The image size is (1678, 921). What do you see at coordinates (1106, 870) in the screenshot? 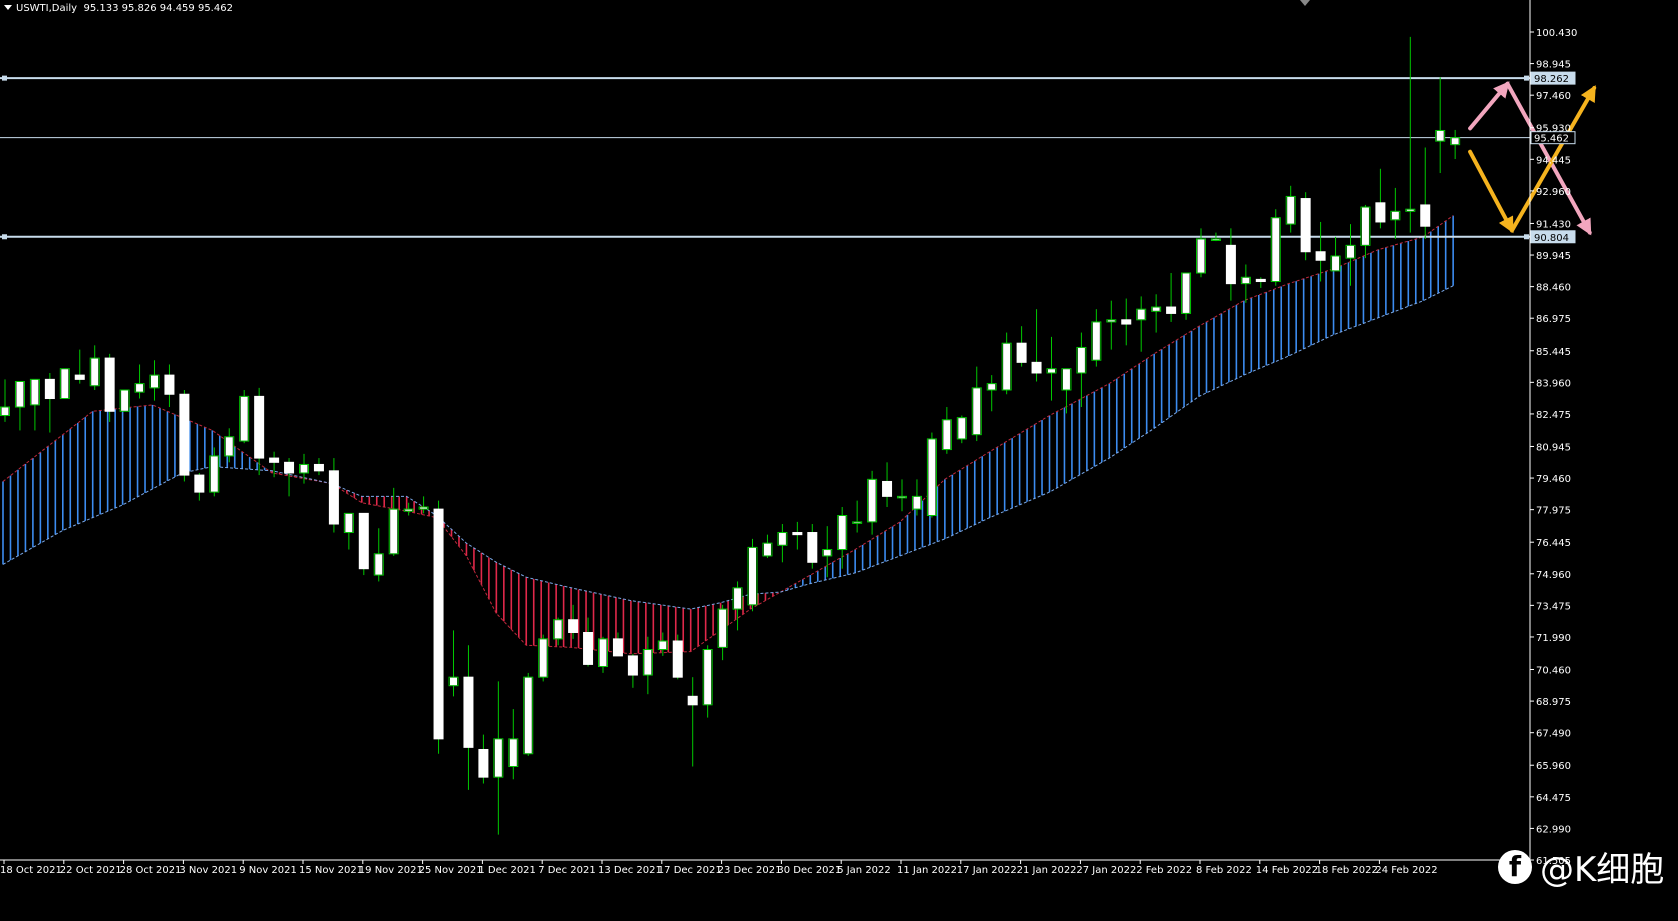
I see `x-tick-label: 27 Jan 2022` at bounding box center [1106, 870].